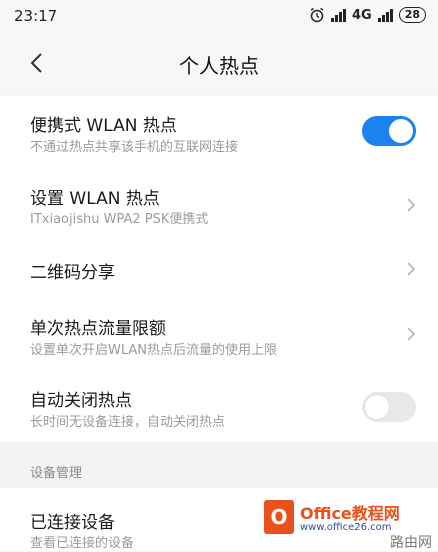 This screenshot has height=552, width=438. Describe the element at coordinates (350, 513) in the screenshot. I see `watermark-brand: Office教程网` at that location.